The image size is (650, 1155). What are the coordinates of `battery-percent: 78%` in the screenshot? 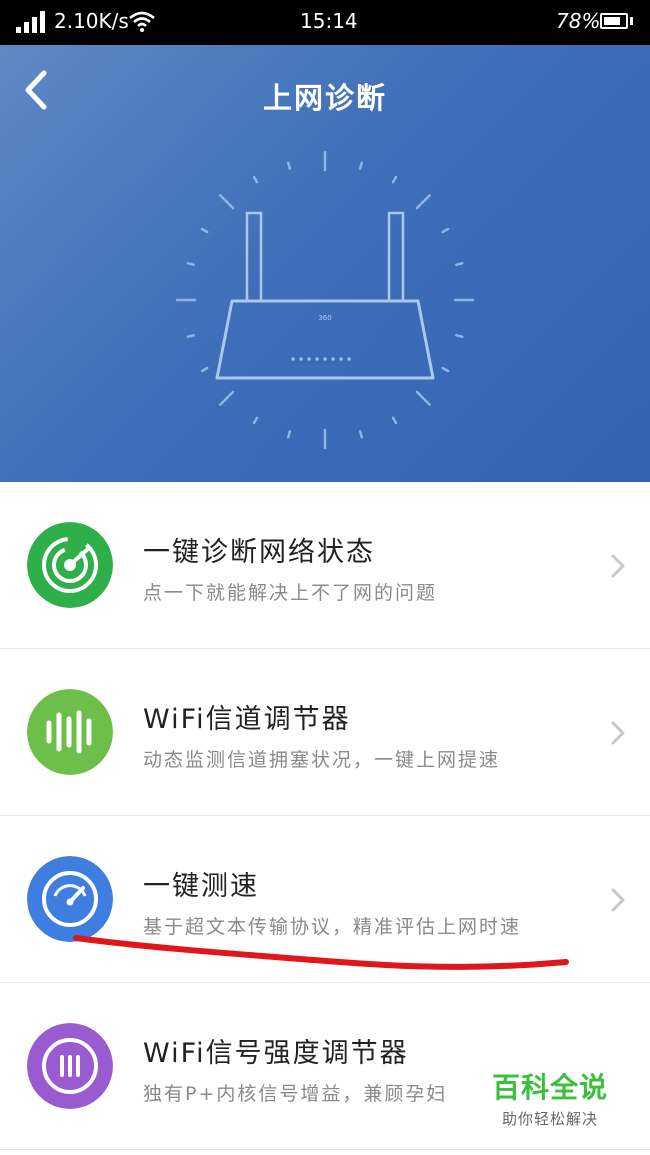 It's located at (578, 21).